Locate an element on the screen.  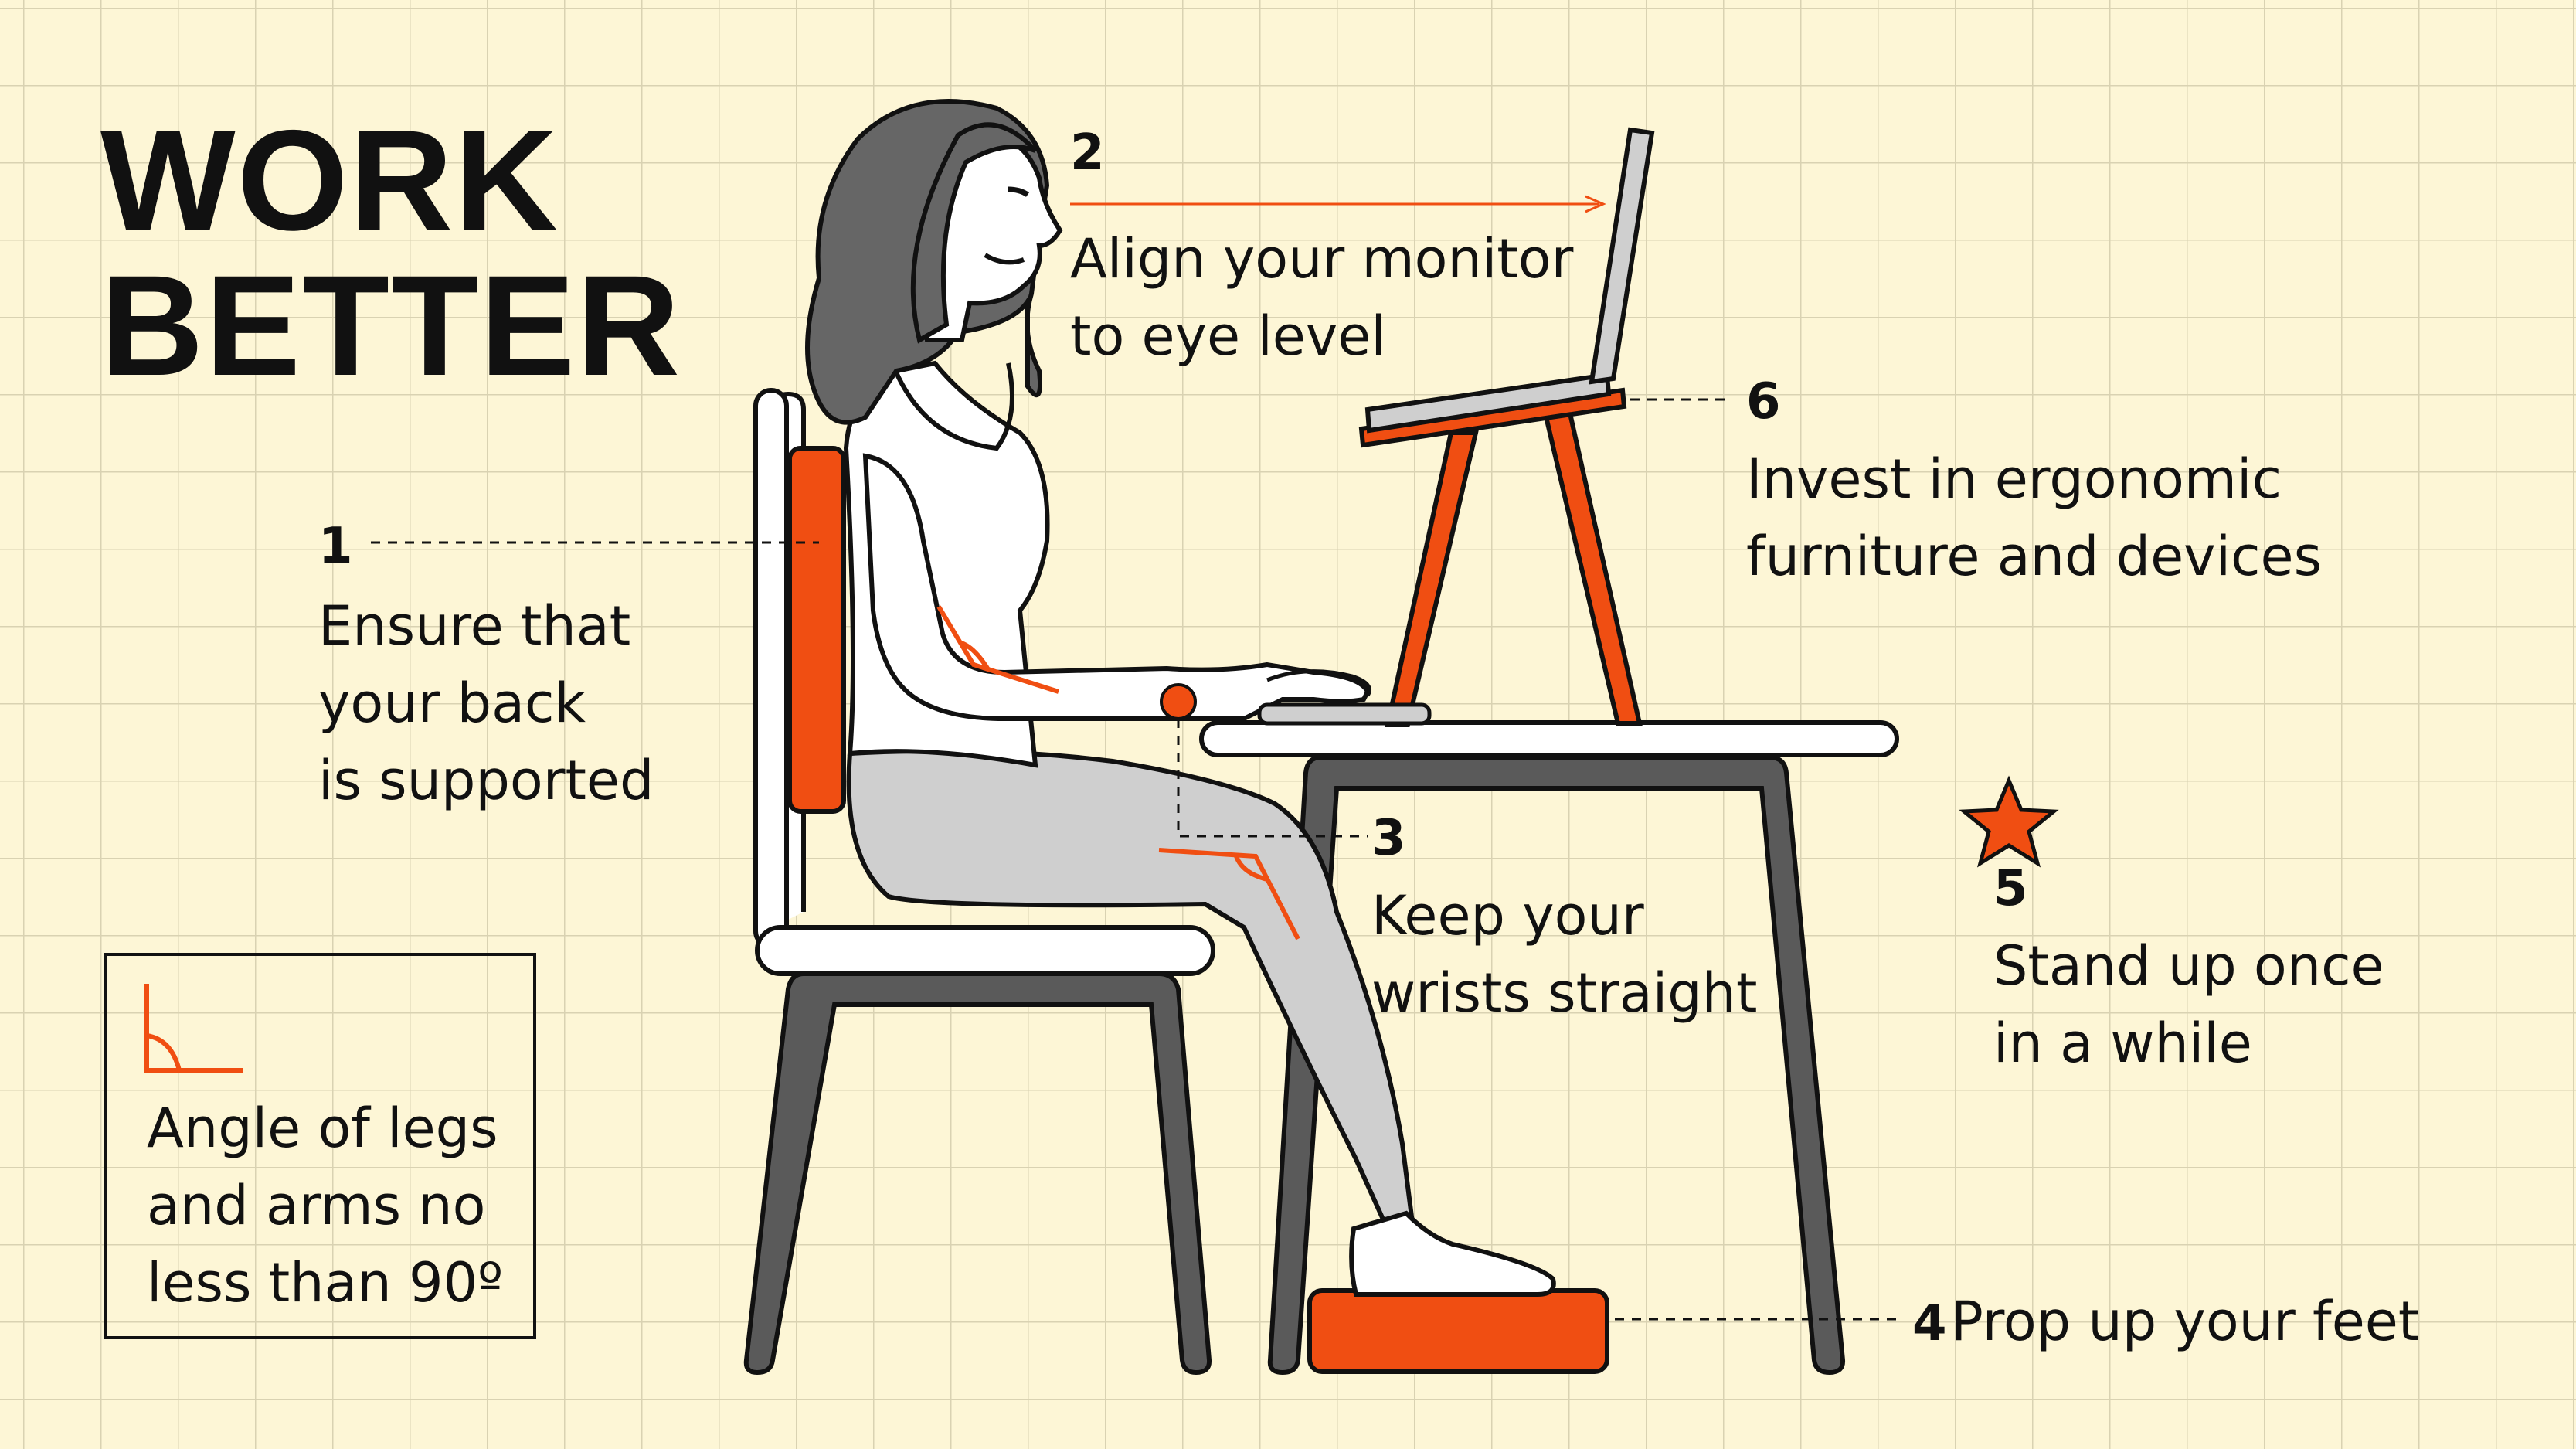
tip-6-number: 6 is located at coordinates (1763, 401).